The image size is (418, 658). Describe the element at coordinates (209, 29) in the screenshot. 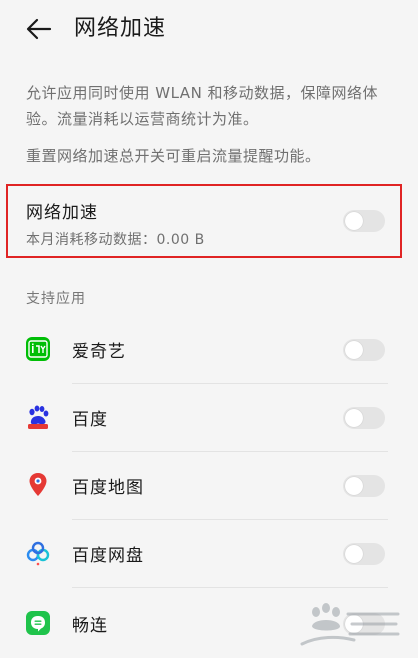

I see `header: 网络加速` at that location.